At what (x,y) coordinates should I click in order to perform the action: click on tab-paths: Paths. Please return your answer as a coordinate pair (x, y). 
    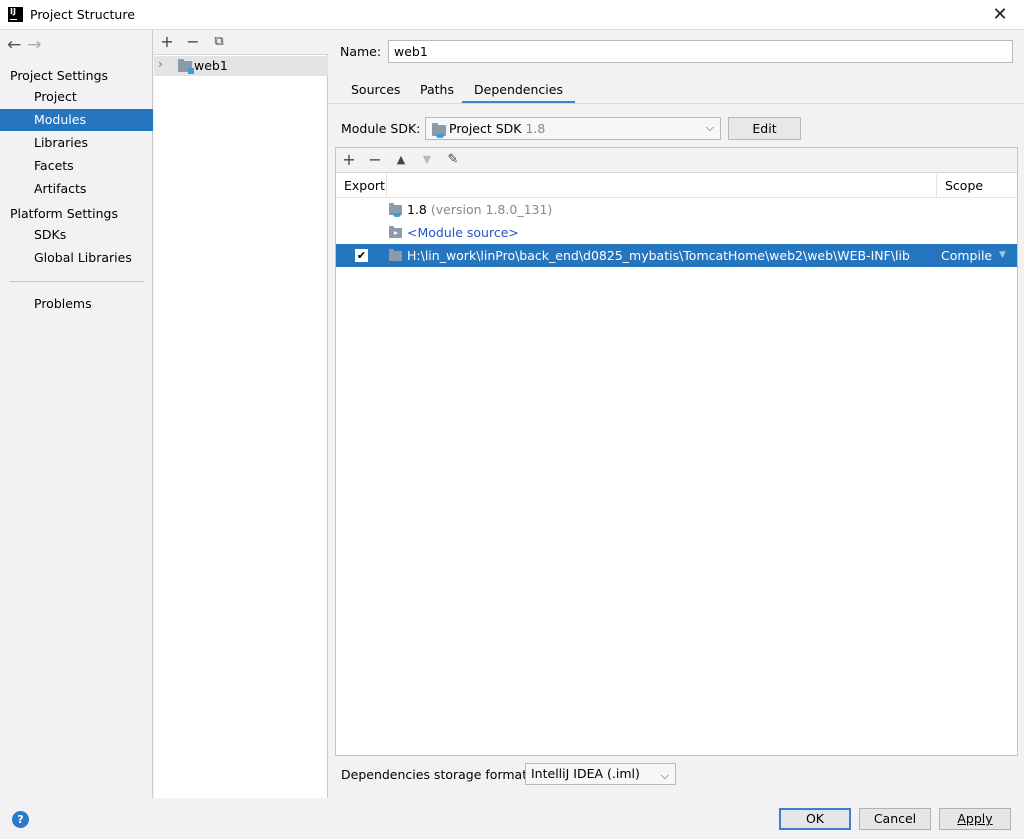
    Looking at the image, I should click on (437, 92).